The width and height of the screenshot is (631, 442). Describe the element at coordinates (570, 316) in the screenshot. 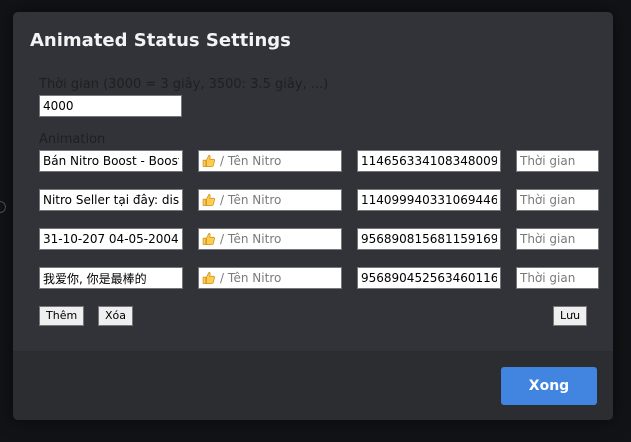

I see `save-button: Lưu` at that location.